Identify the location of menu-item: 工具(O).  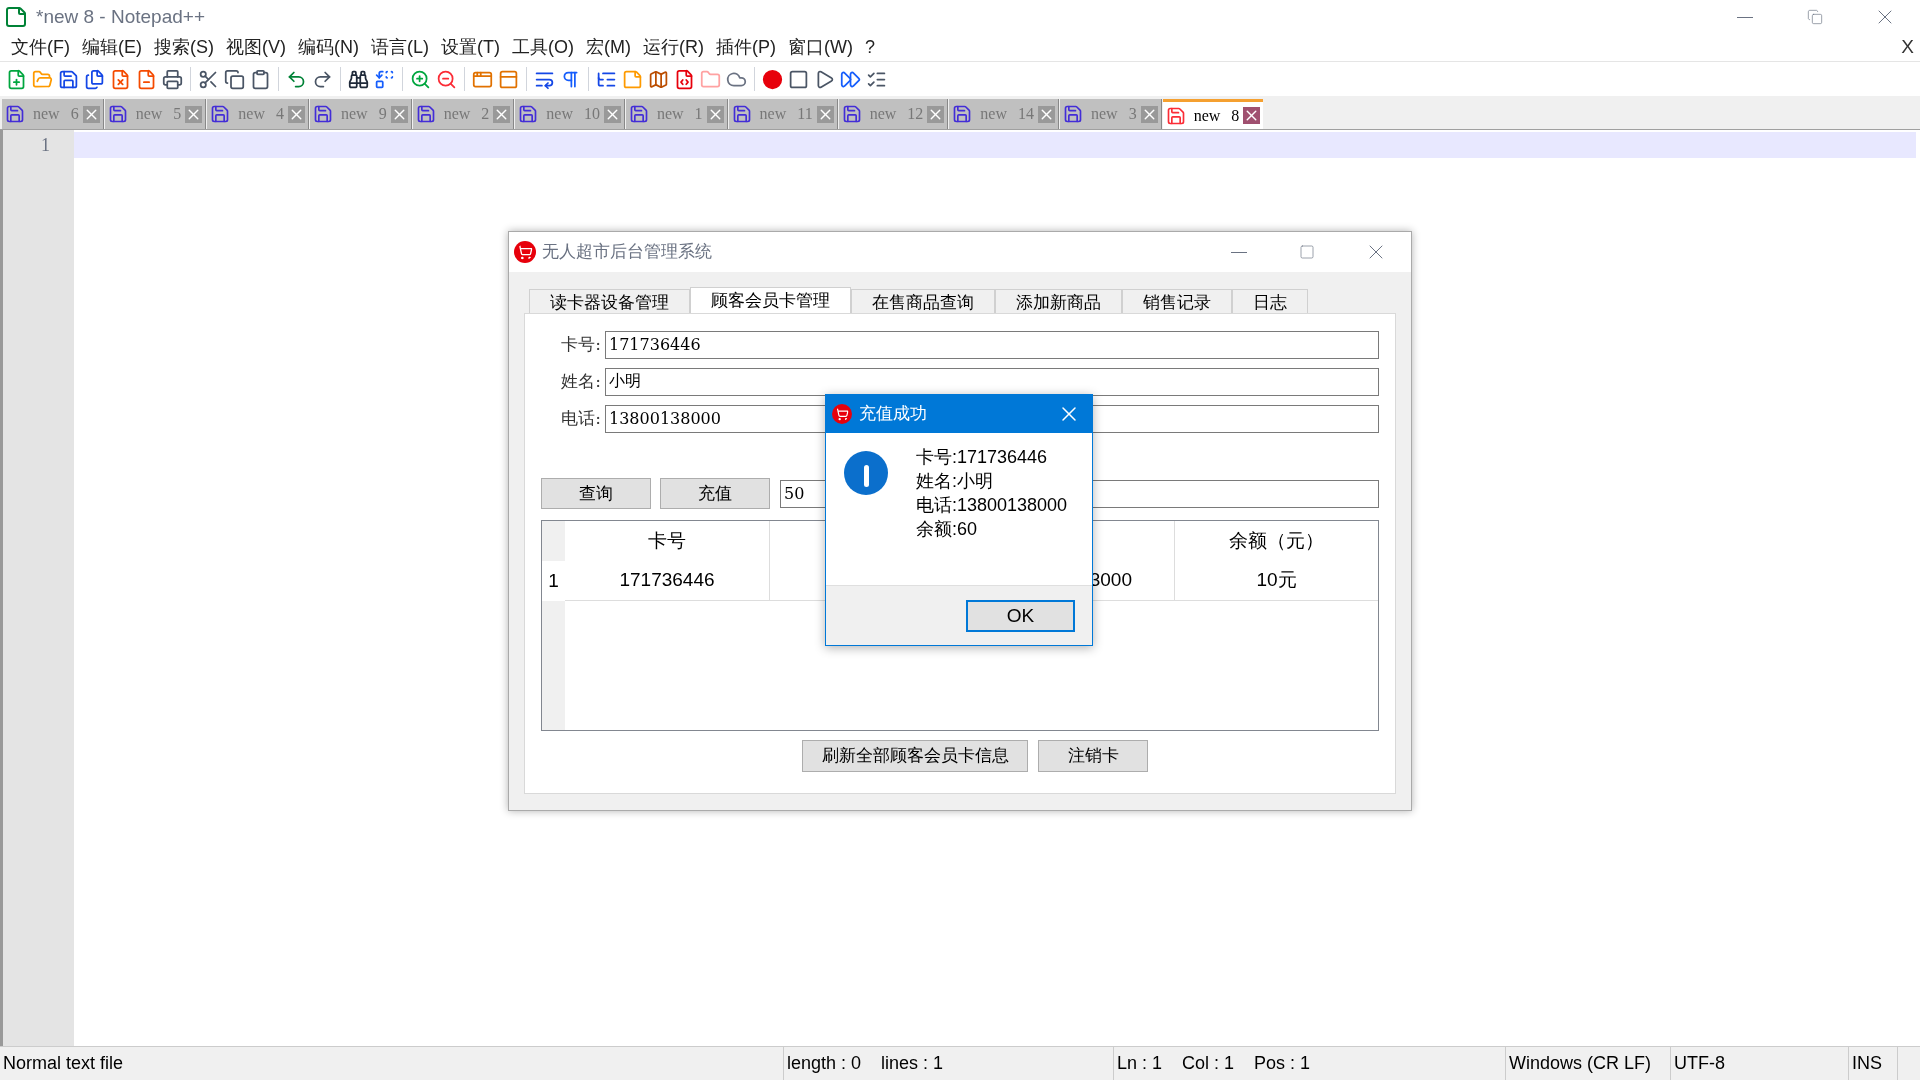
(542, 47).